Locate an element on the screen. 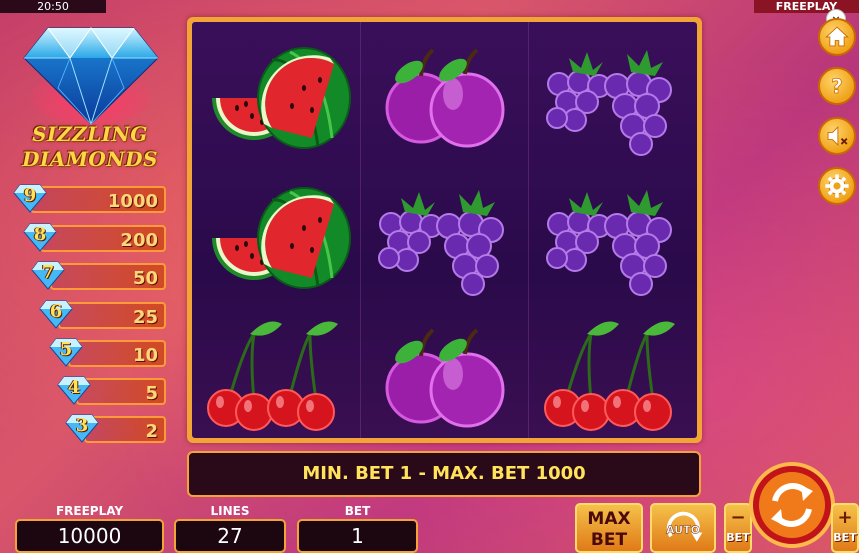  bet-range-info: MIN. BET 1 - MAX. BET 1000 is located at coordinates (444, 474).